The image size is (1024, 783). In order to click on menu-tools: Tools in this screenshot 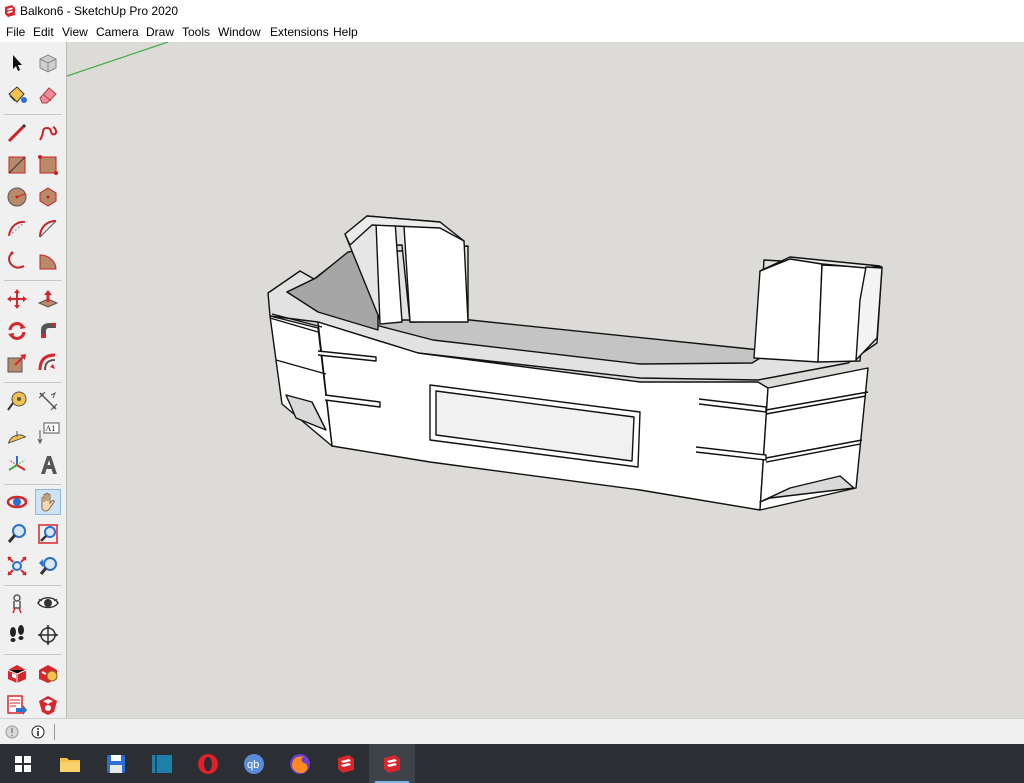, I will do `click(196, 32)`.